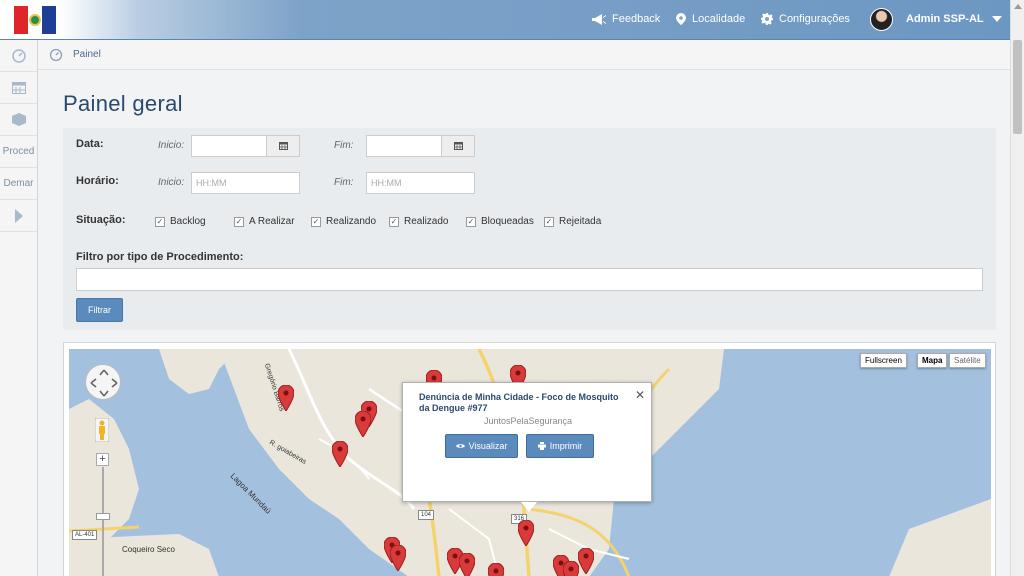  I want to click on data-fim-label: Fim:, so click(344, 145).